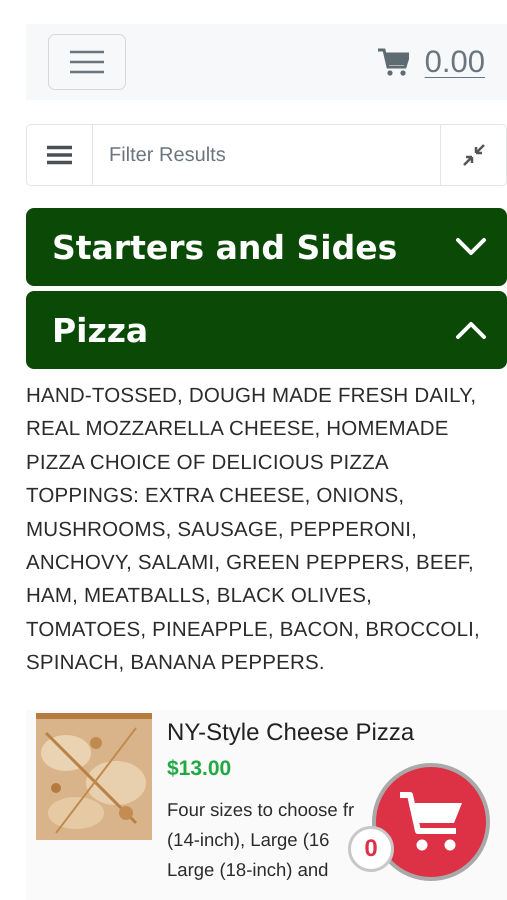 This screenshot has width=507, height=900. What do you see at coordinates (260, 810) in the screenshot?
I see `item-description-line: Four sizes to choose fr` at bounding box center [260, 810].